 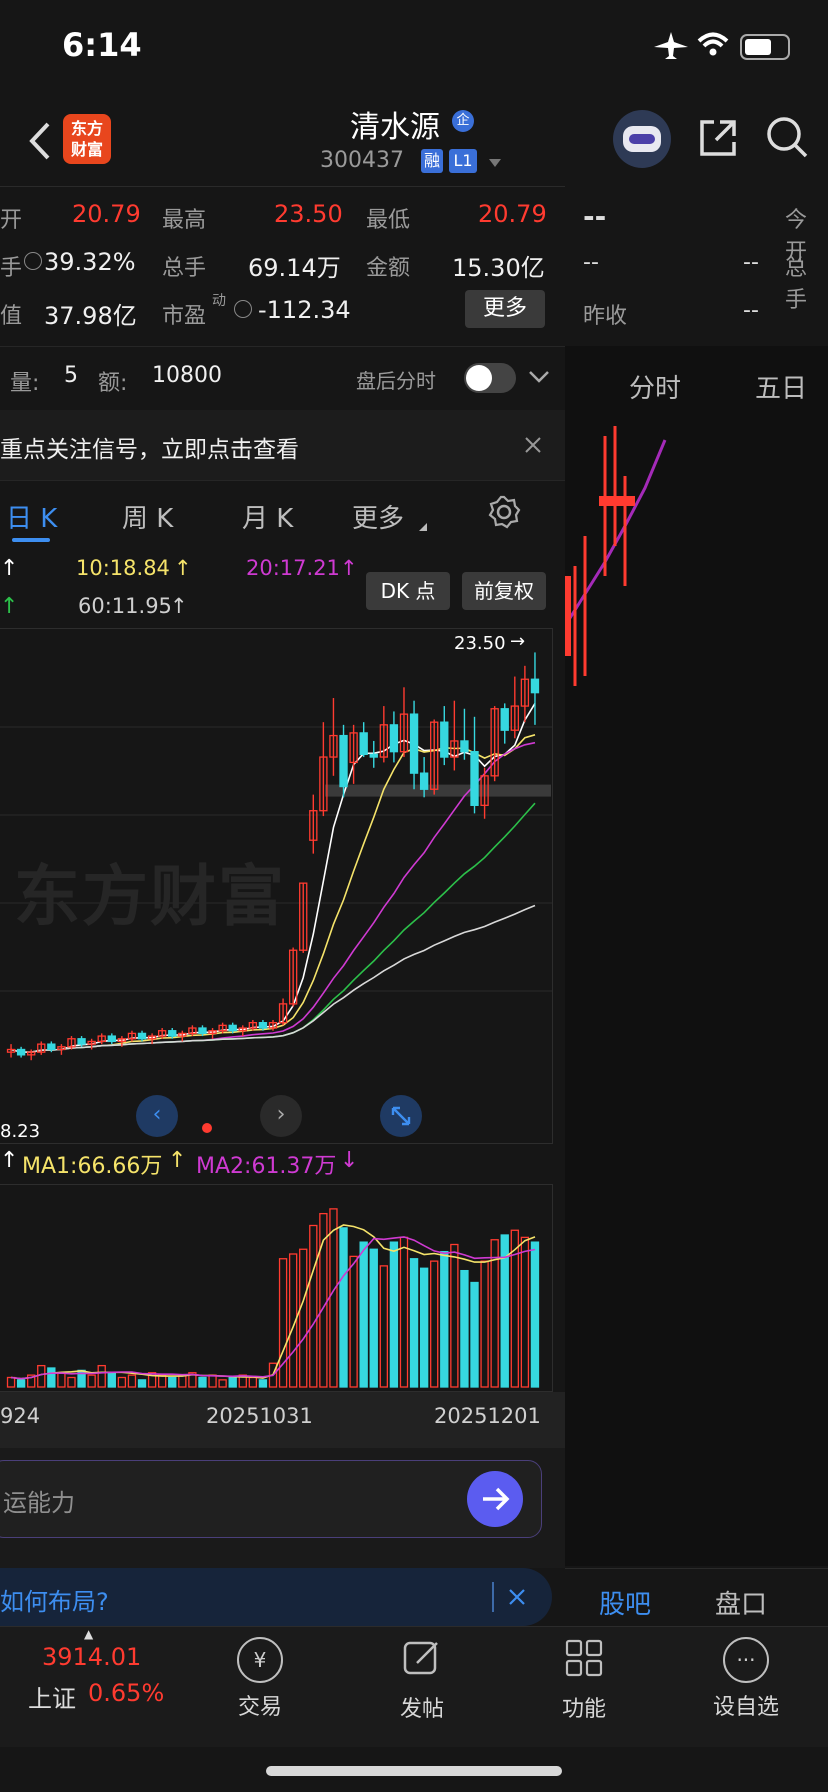 I want to click on index-up-triangle-icon: ▲, so click(x=89, y=1634).